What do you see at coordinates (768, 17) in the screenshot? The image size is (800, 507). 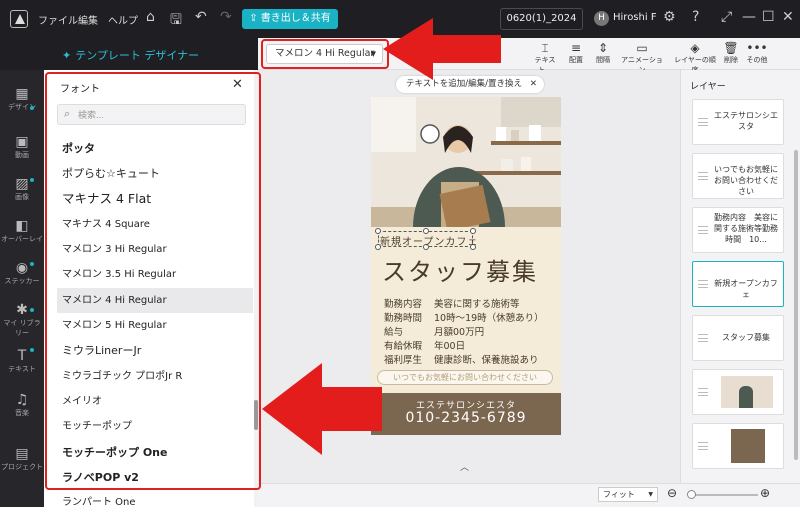 I see `maximize-icon: ☐` at bounding box center [768, 17].